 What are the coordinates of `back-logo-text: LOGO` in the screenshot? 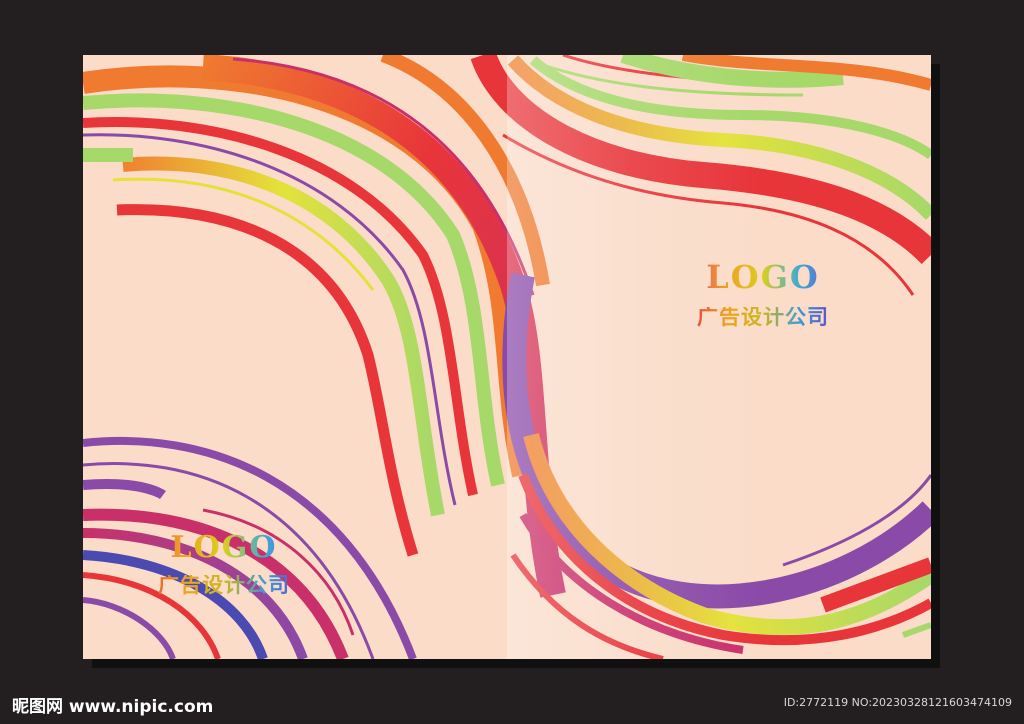 It's located at (224, 548).